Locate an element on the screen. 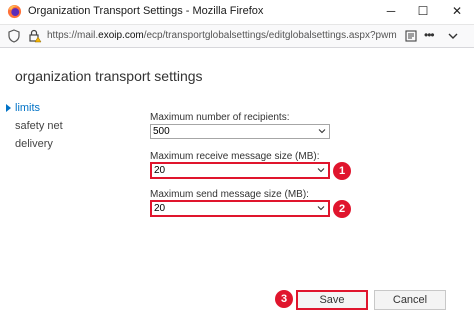  max-receive-value: 20 is located at coordinates (160, 170).